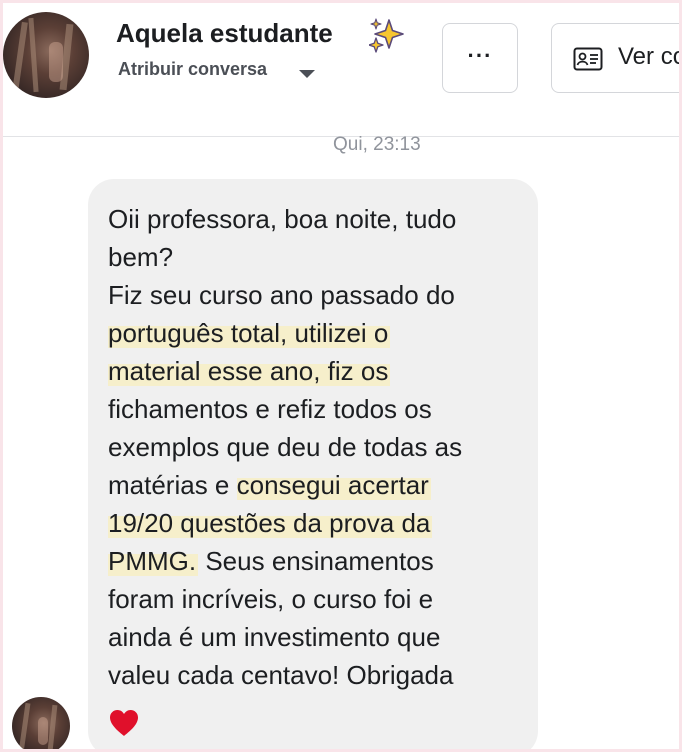 The height and width of the screenshot is (752, 682). I want to click on assign-conversation-label: Atribuir conversa, so click(193, 69).